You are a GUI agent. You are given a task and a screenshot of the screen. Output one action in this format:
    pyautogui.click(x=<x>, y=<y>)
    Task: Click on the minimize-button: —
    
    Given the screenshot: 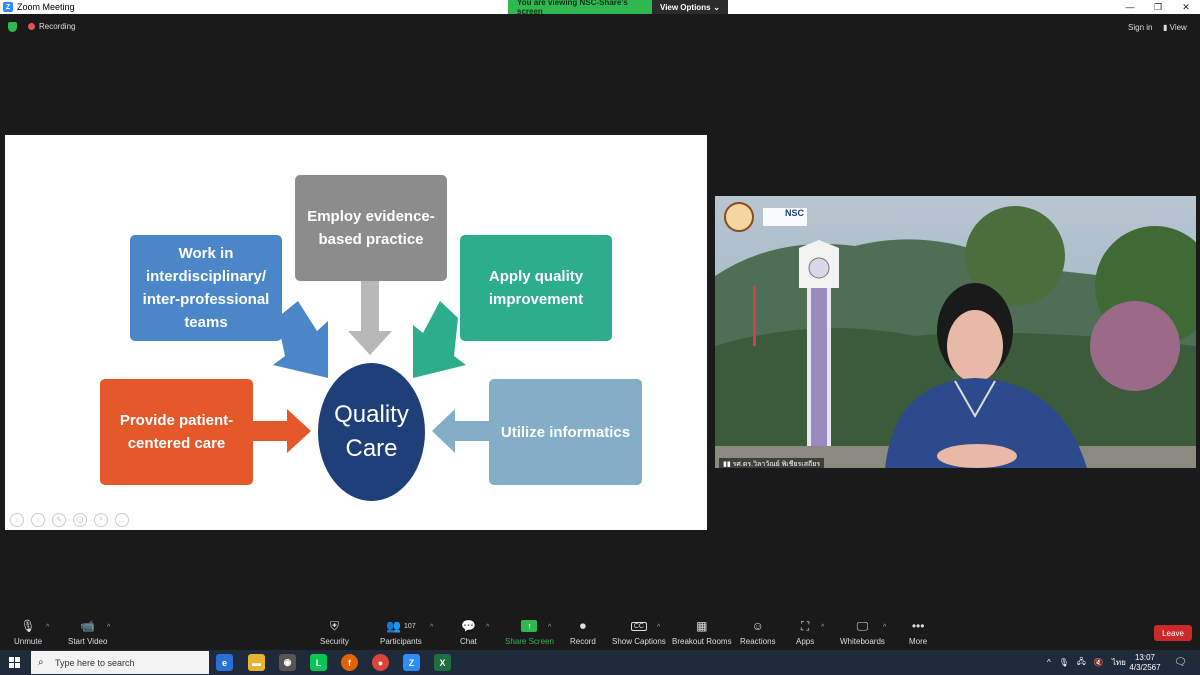 What is the action you would take?
    pyautogui.click(x=1130, y=7)
    